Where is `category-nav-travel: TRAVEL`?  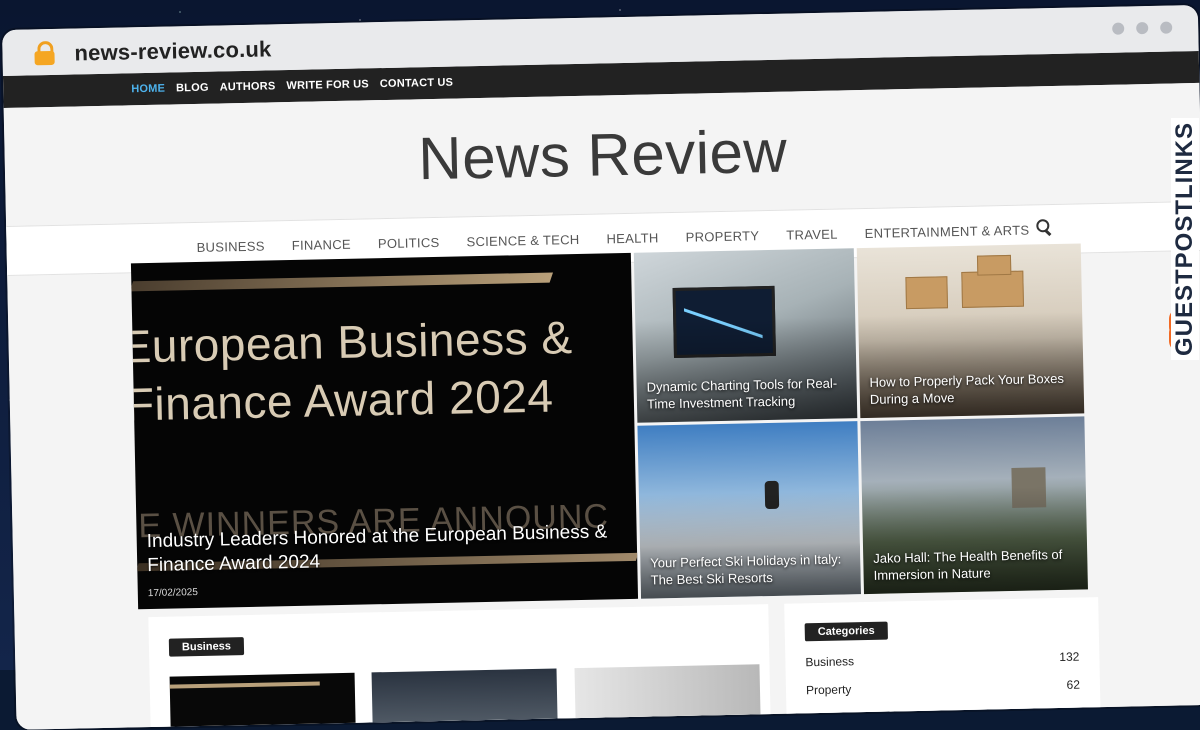 category-nav-travel: TRAVEL is located at coordinates (812, 234).